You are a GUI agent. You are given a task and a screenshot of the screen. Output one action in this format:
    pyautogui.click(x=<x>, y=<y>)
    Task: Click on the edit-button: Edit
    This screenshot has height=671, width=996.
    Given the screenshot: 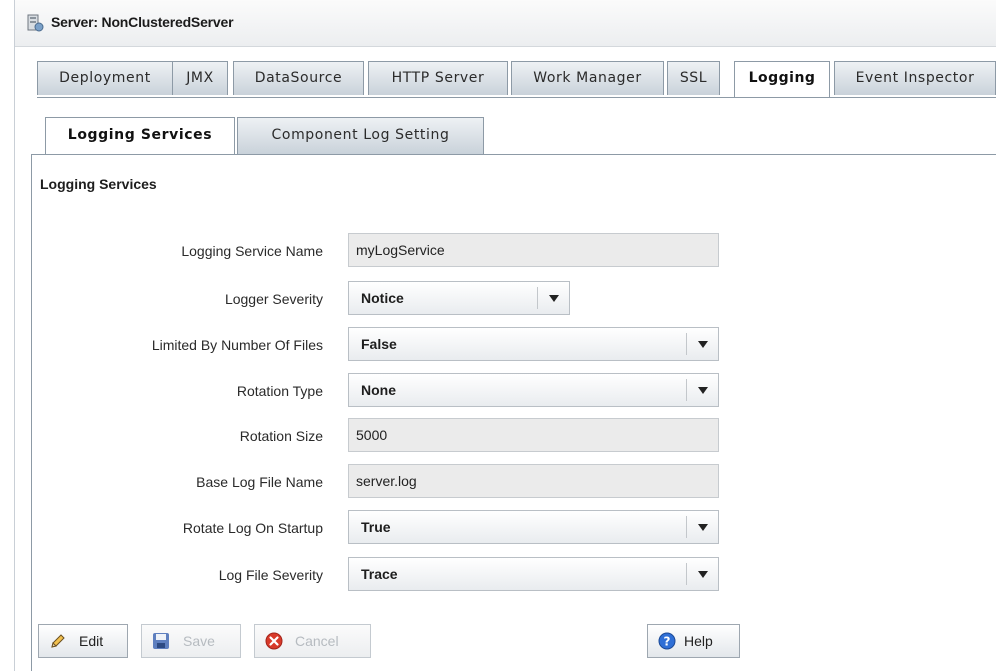 What is the action you would take?
    pyautogui.click(x=83, y=641)
    